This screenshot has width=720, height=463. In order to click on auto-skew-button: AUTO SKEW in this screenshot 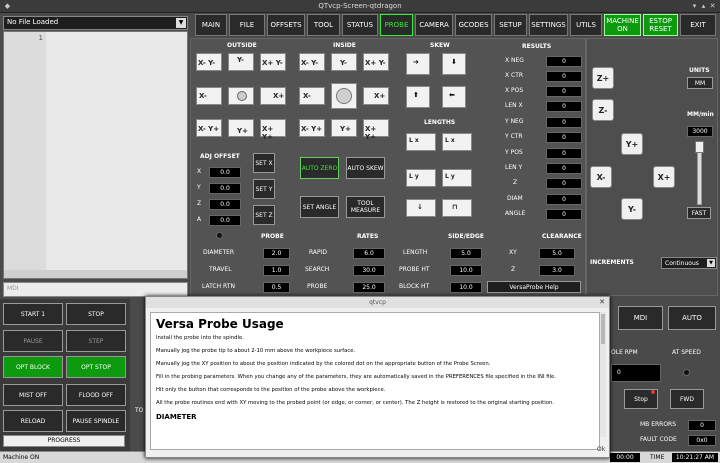, I will do `click(365, 168)`.